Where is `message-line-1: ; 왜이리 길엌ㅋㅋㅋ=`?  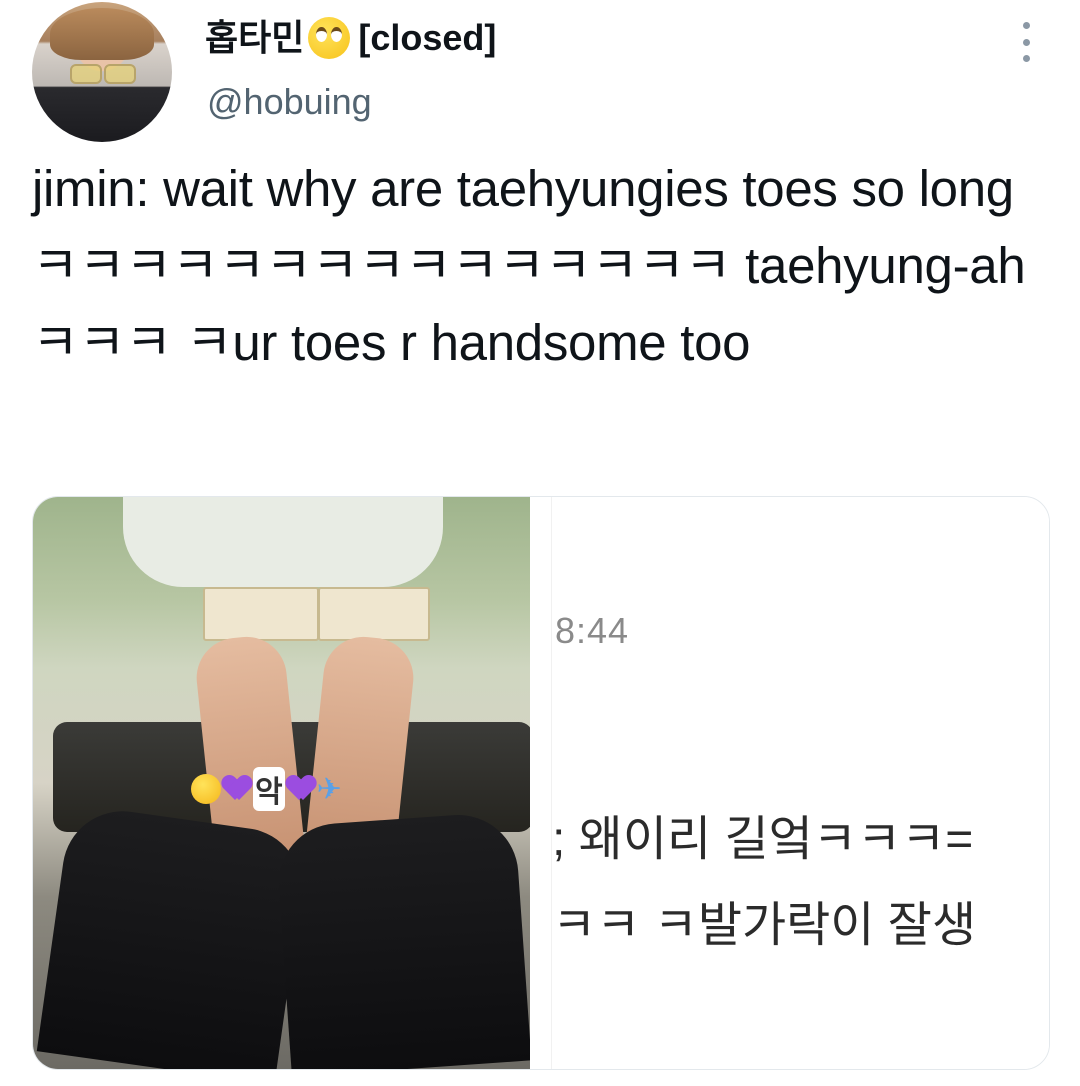
message-line-1: ; 왜이리 길엌ㅋㅋㅋ= is located at coordinates (763, 839).